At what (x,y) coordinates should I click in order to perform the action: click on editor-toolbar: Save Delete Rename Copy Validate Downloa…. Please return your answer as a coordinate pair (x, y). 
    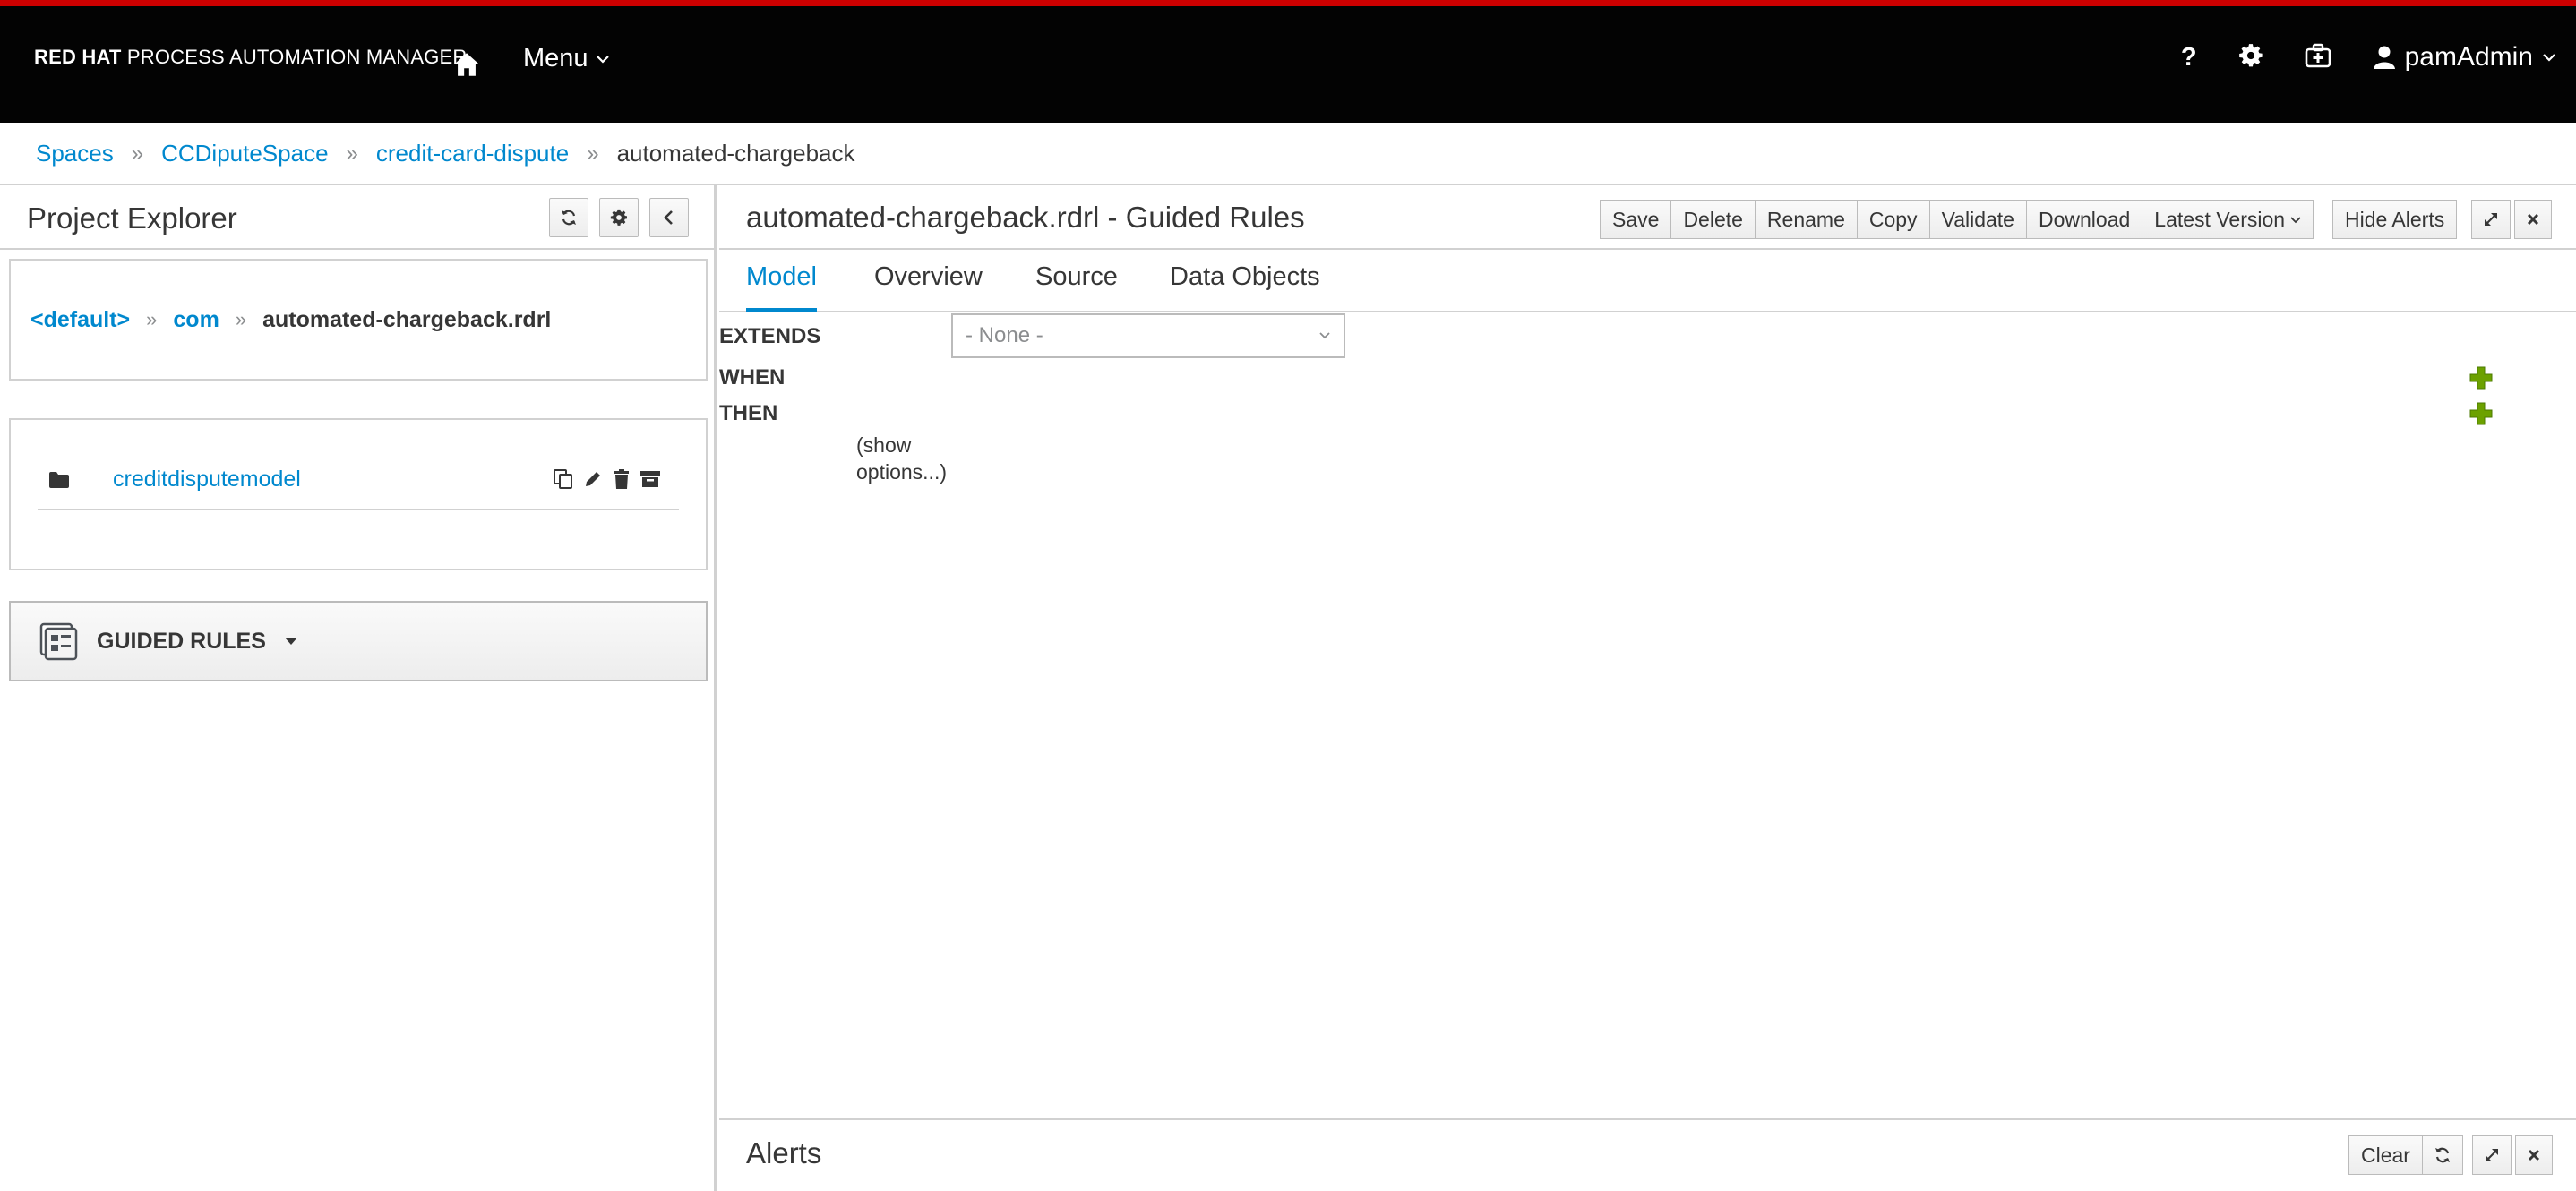
    Looking at the image, I should click on (1957, 219).